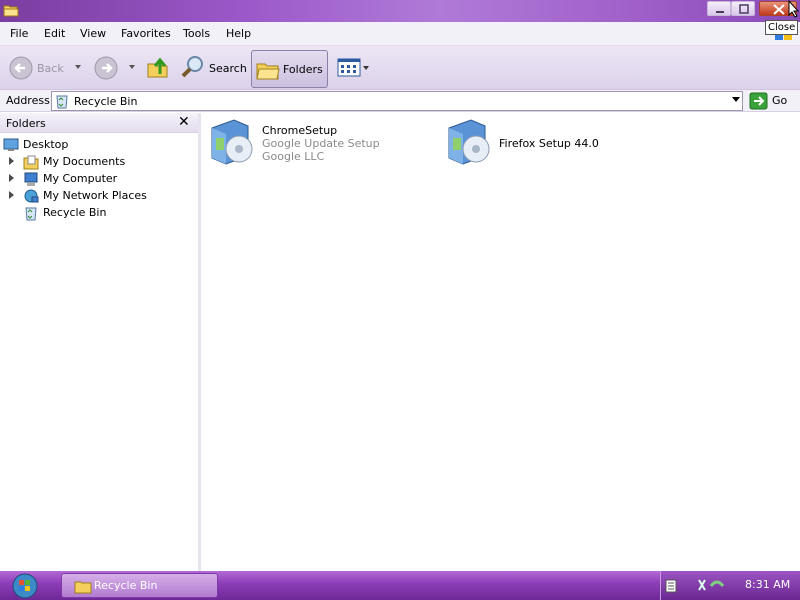 This screenshot has height=600, width=800. What do you see at coordinates (78, 145) in the screenshot?
I see `tree-item-desktop: Desktop` at bounding box center [78, 145].